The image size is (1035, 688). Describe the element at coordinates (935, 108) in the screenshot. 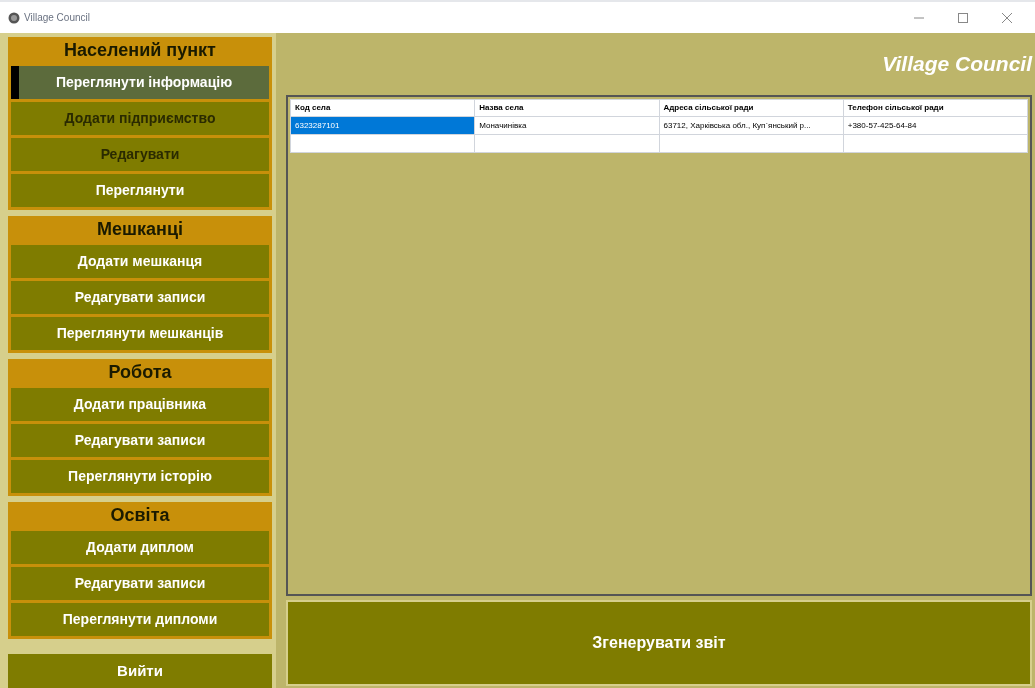

I see `column-header: Телефон сільської ради` at that location.